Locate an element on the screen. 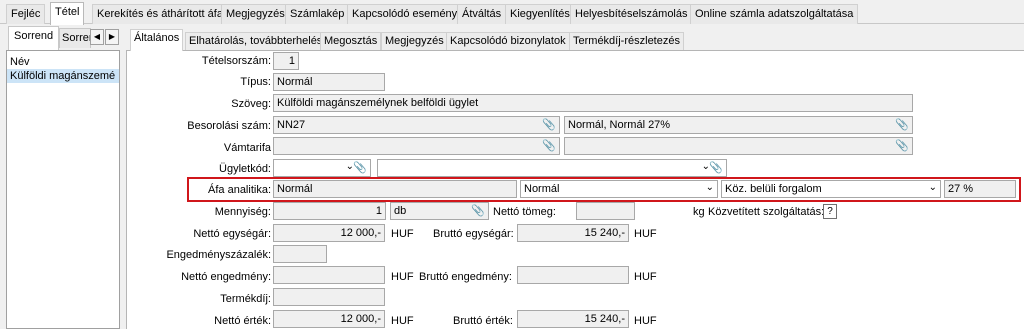 The image size is (1024, 329). besorolasi-szam-desc: Normál, Normál 27% is located at coordinates (619, 125).